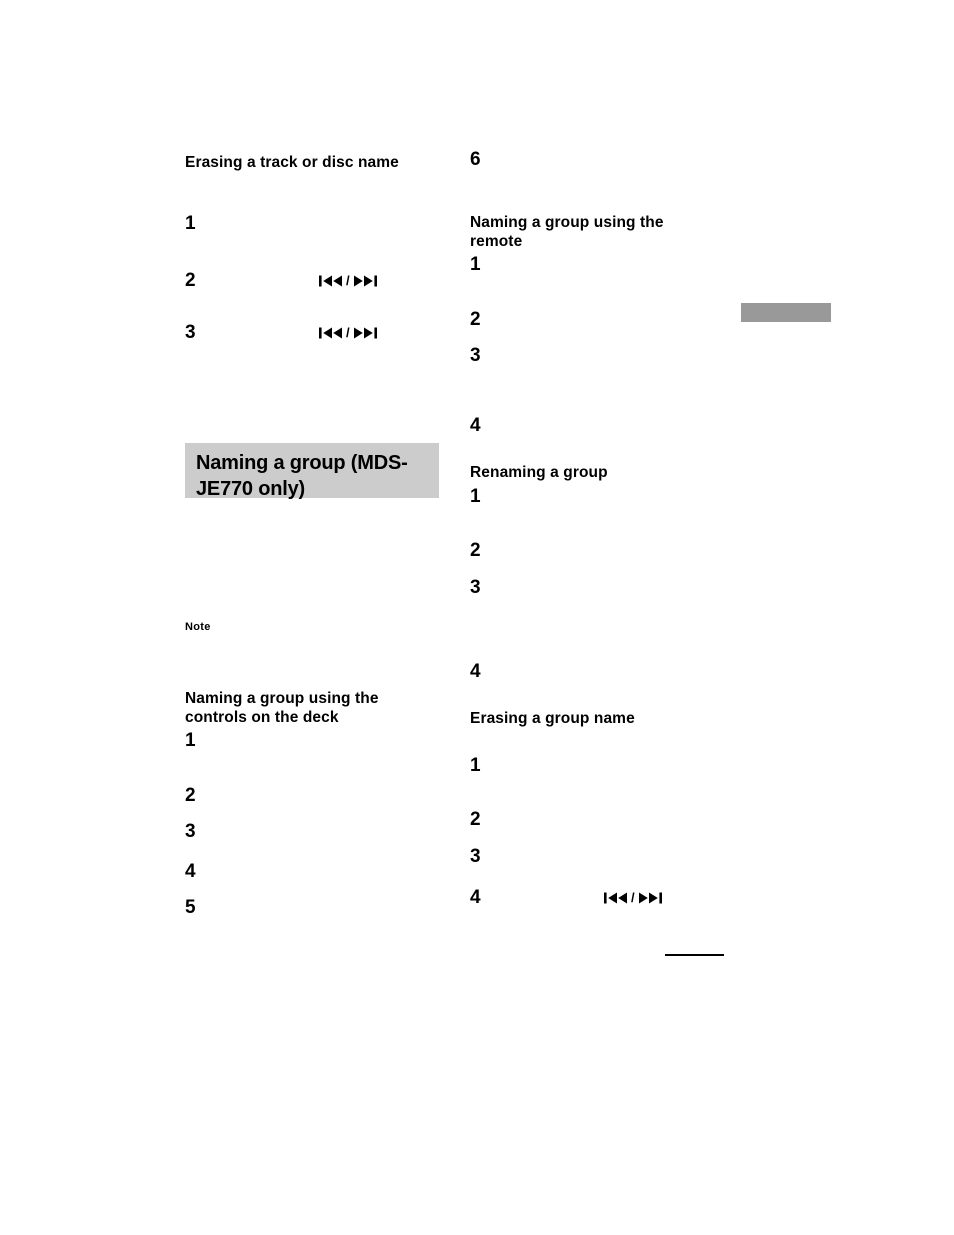 This screenshot has width=954, height=1235. I want to click on heading-erasing-a-track-or-disc-name: Erasing a track or disc name, so click(292, 162).